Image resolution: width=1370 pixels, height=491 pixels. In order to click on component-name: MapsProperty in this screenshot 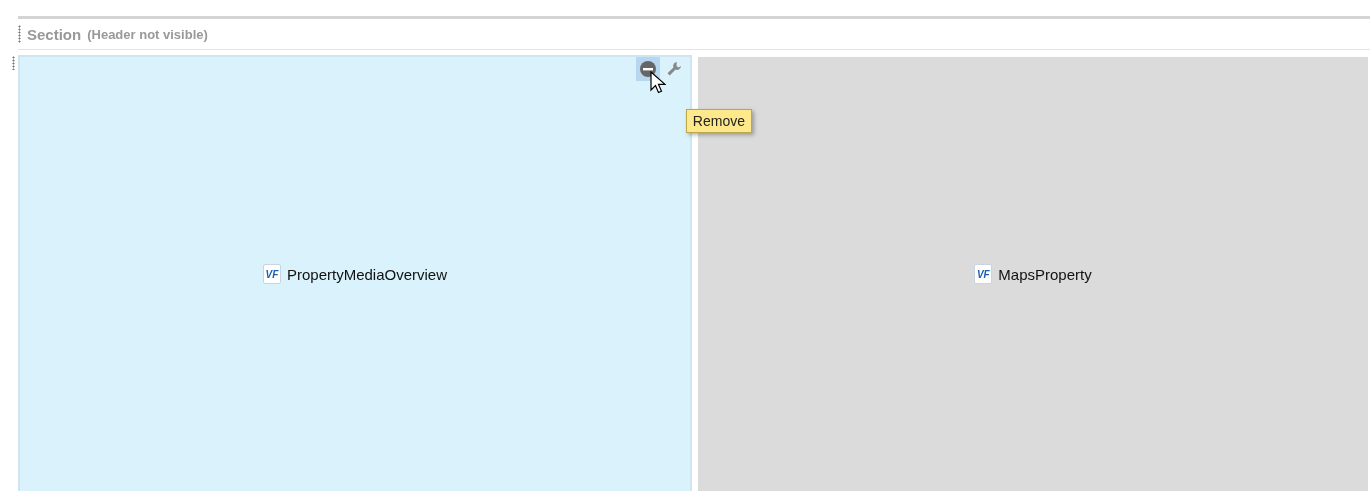, I will do `click(1045, 274)`.